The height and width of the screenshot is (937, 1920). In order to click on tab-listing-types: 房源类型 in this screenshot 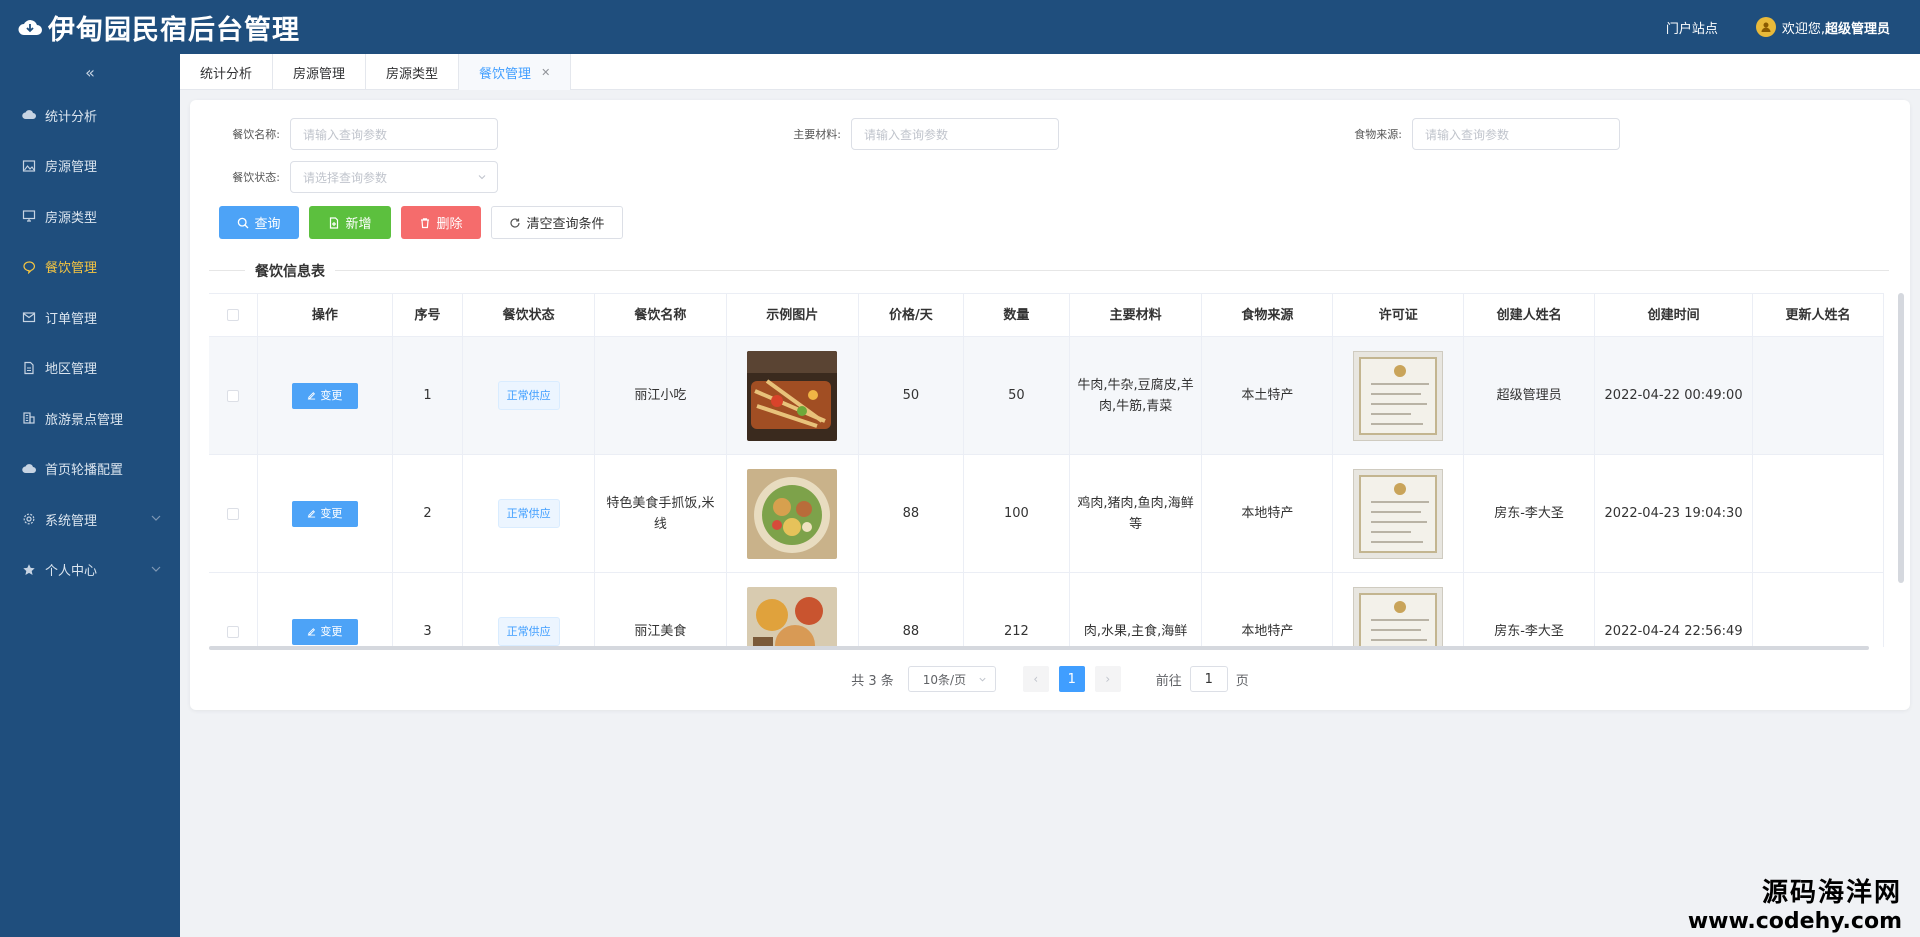, I will do `click(413, 72)`.